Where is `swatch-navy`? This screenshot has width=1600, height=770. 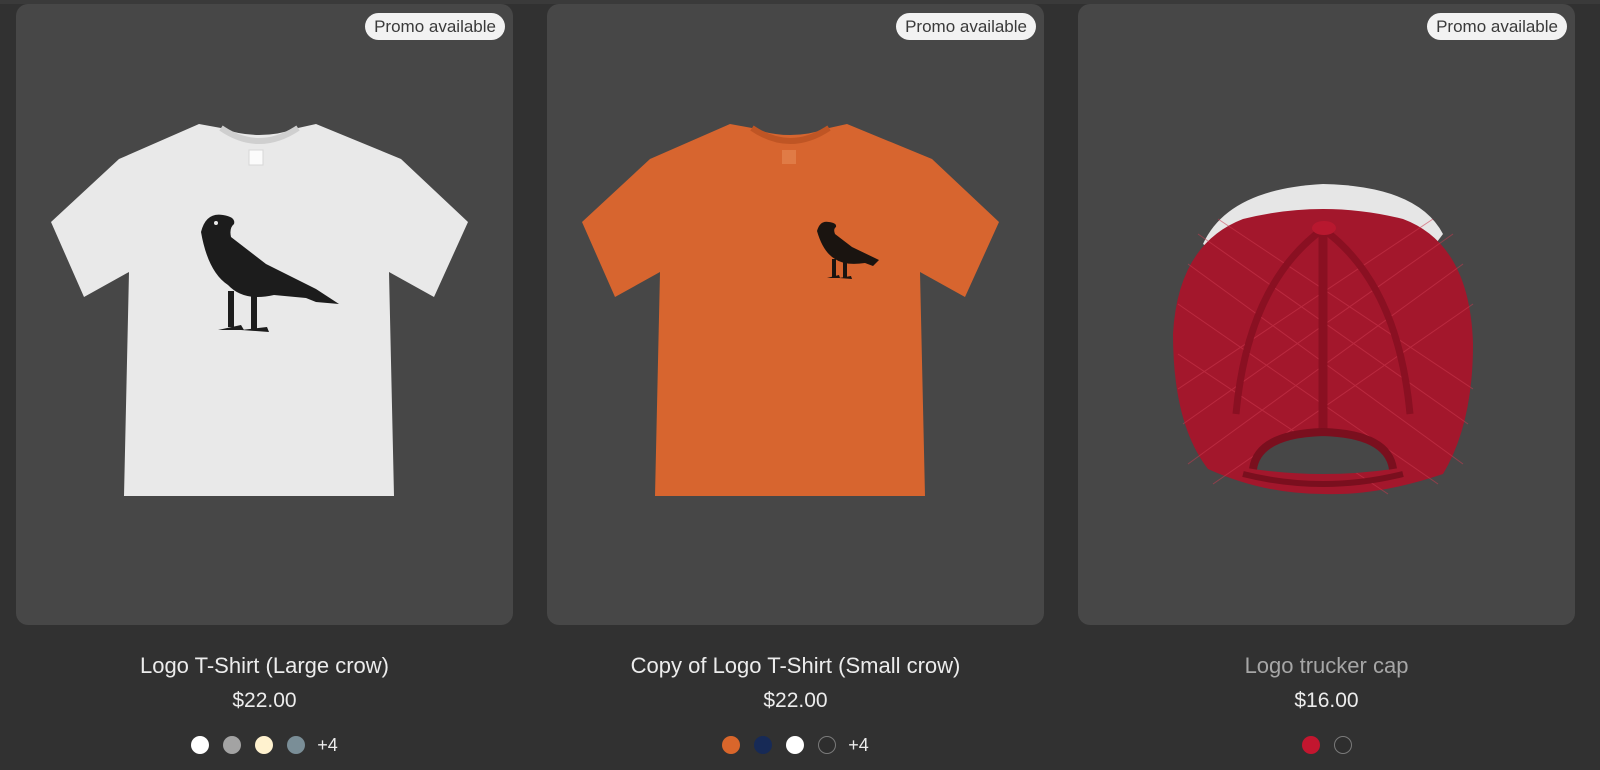 swatch-navy is located at coordinates (763, 745).